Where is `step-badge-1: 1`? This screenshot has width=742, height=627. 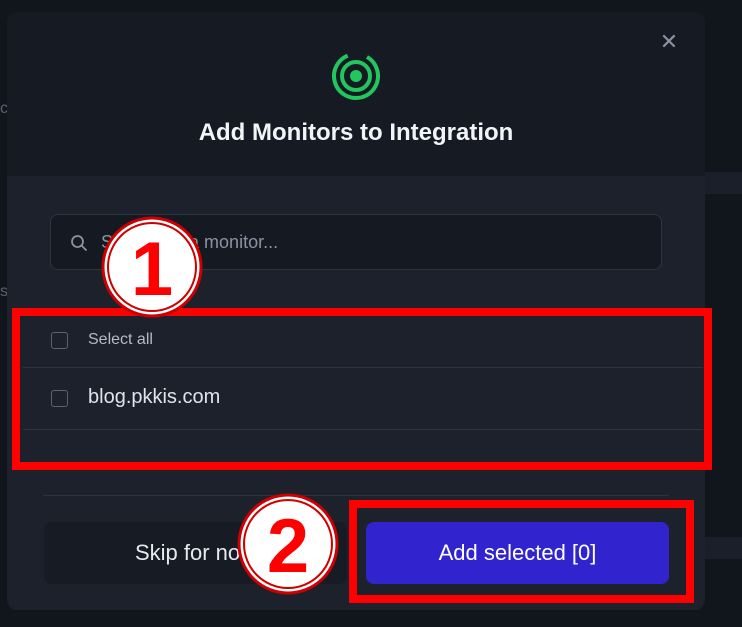
step-badge-1: 1 is located at coordinates (152, 267).